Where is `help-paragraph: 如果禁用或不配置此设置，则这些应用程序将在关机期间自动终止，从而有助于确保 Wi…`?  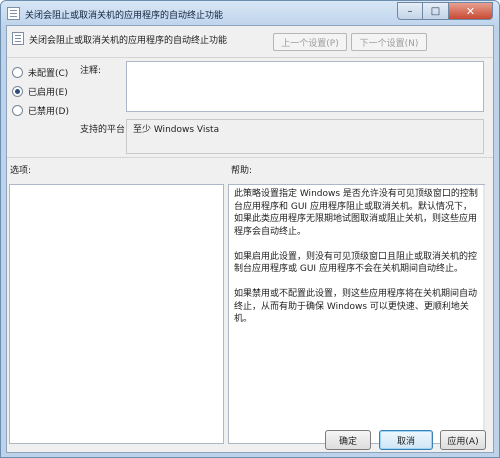
help-paragraph: 如果禁用或不配置此设置，则这些应用程序将在关机期间自动终止，从而有助于确保 Wi… is located at coordinates (356, 306).